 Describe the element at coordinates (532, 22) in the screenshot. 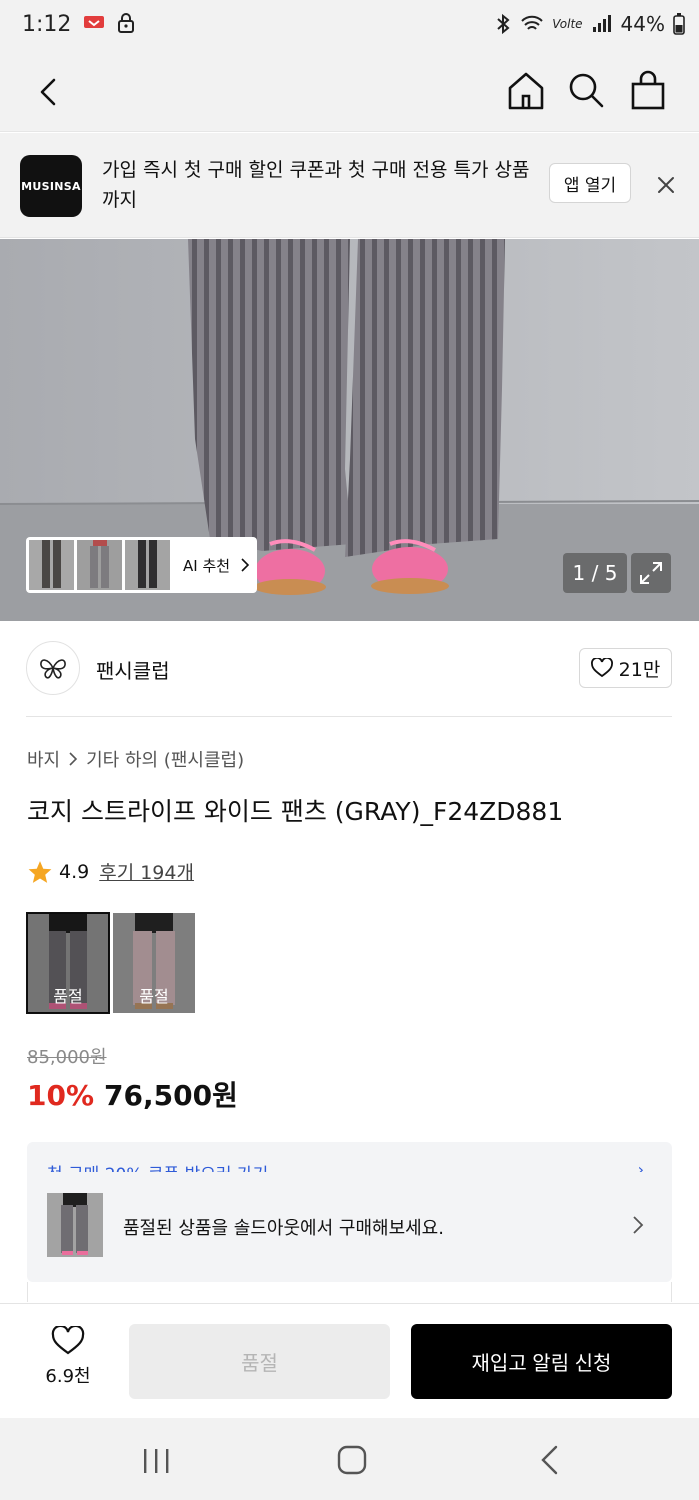

I see `wifi-icon` at that location.